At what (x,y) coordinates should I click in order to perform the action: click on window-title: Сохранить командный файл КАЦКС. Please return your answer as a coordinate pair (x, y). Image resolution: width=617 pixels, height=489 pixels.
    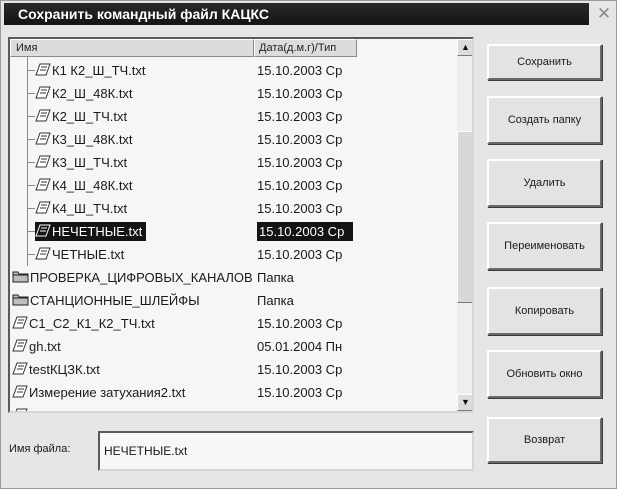
    Looking at the image, I should click on (296, 14).